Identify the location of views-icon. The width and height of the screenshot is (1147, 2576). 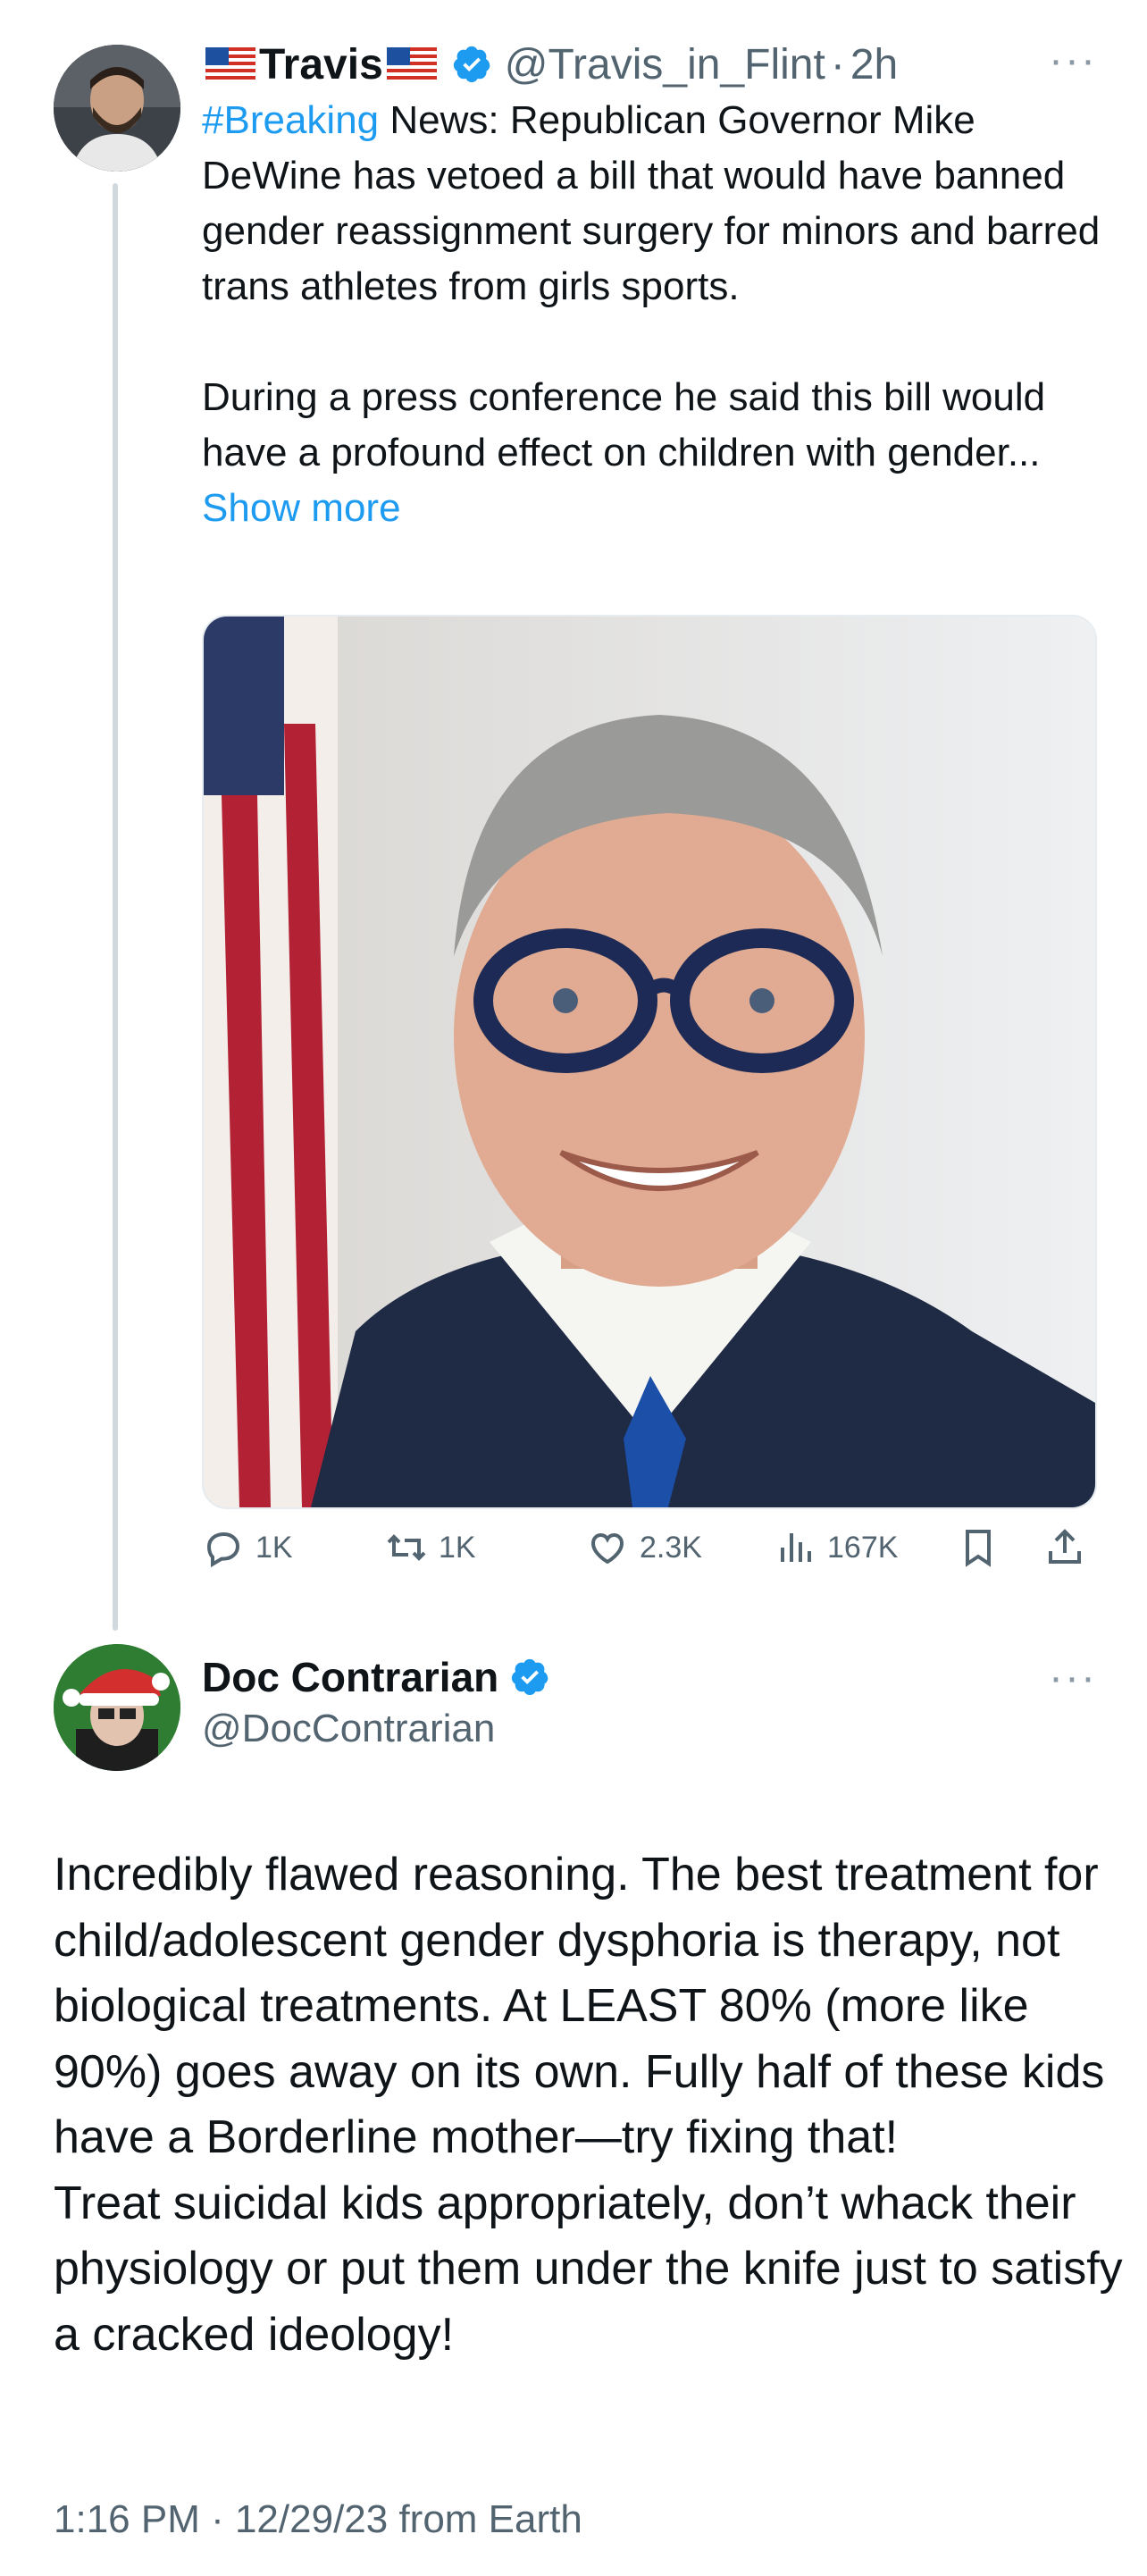
(796, 1547).